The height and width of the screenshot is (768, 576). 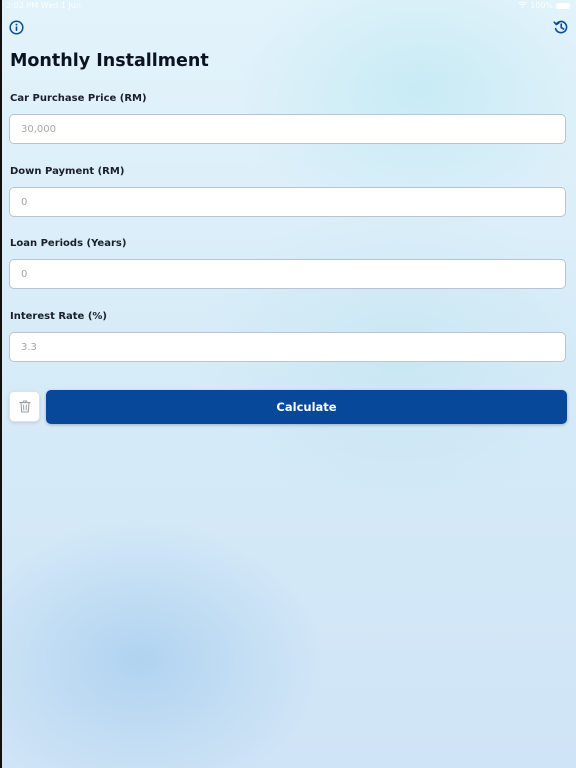 I want to click on clear-button, so click(x=24, y=406).